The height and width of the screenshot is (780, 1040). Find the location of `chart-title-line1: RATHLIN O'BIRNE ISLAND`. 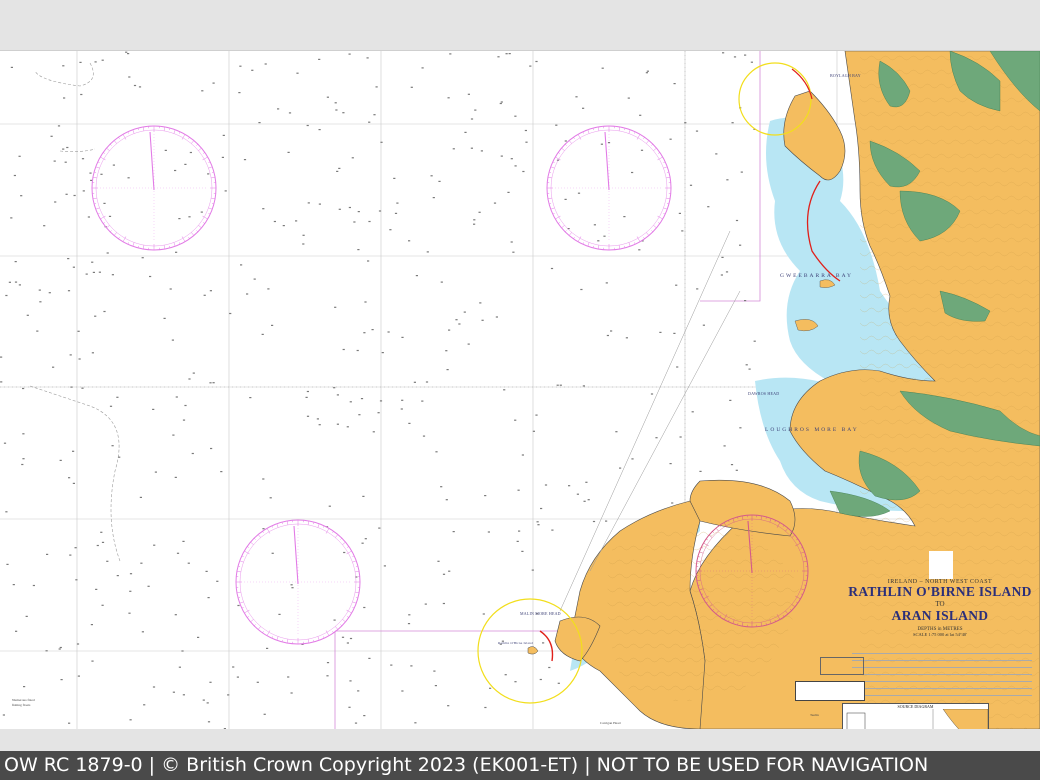

chart-title-line1: RATHLIN O'BIRNE ISLAND is located at coordinates (940, 591).